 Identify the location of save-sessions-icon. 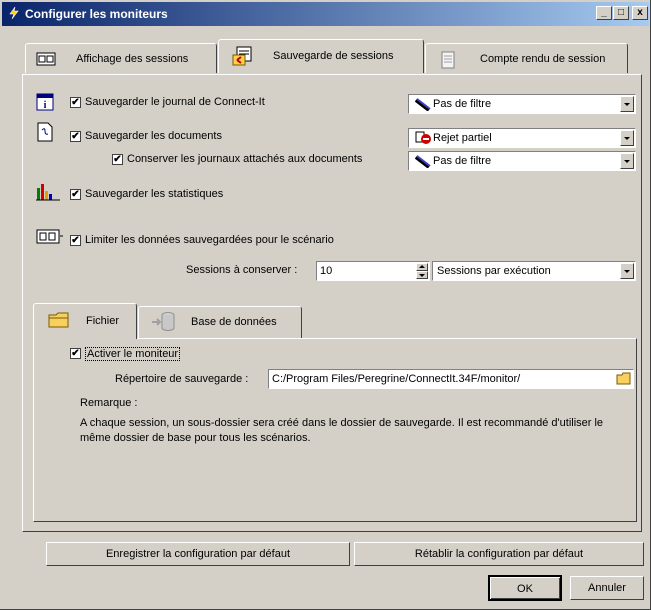
(242, 56).